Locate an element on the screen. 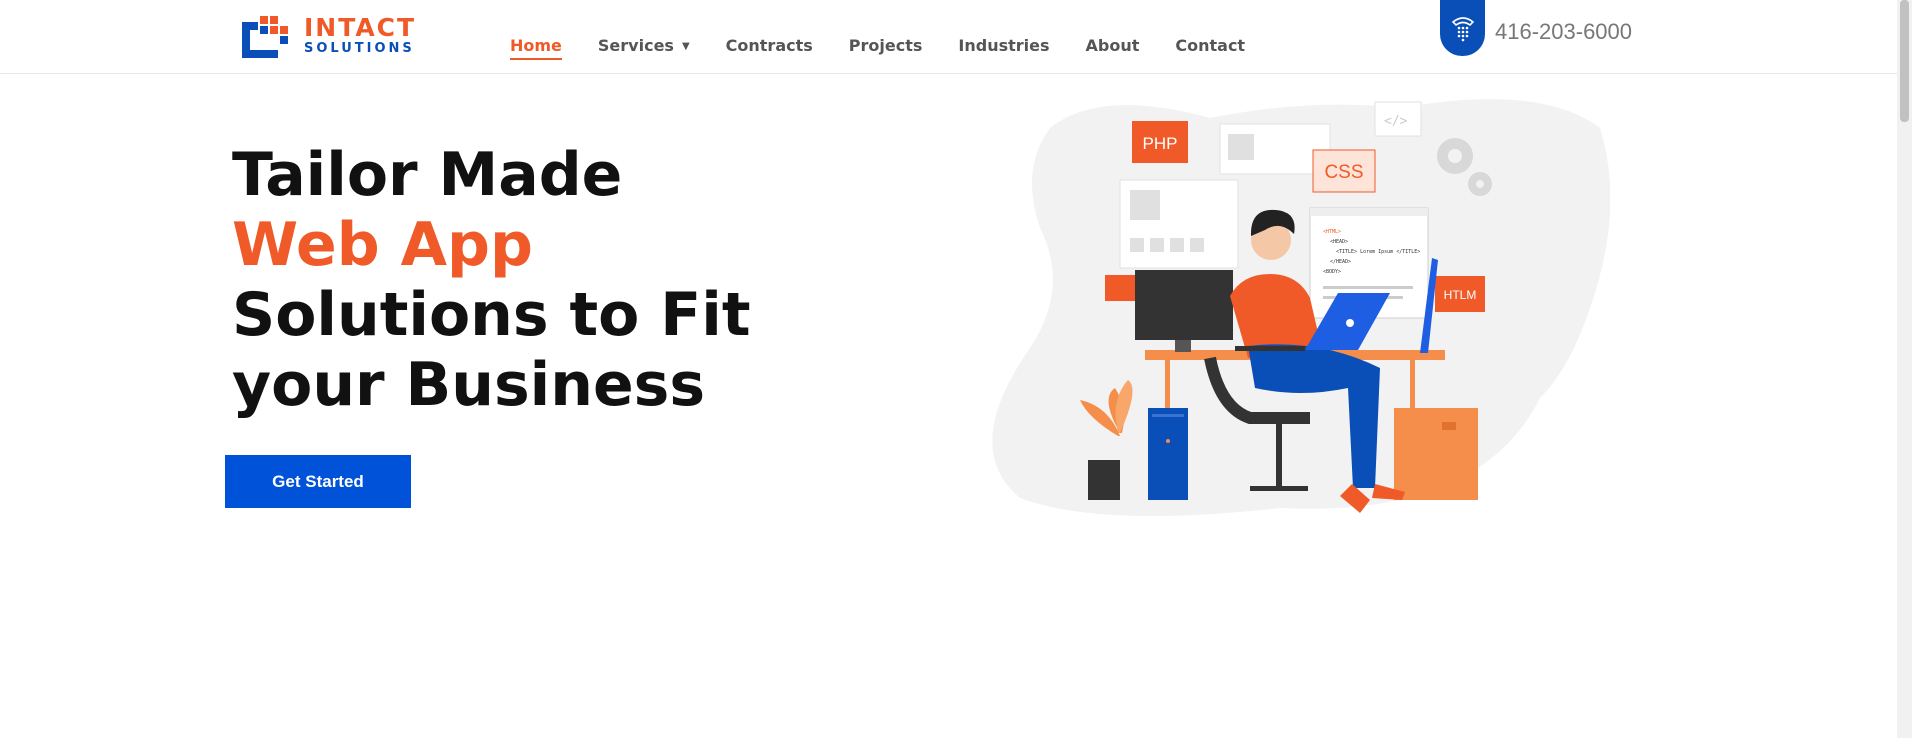 Image resolution: width=1912 pixels, height=738 pixels. code-line-4: </HEAD> is located at coordinates (1340, 262).